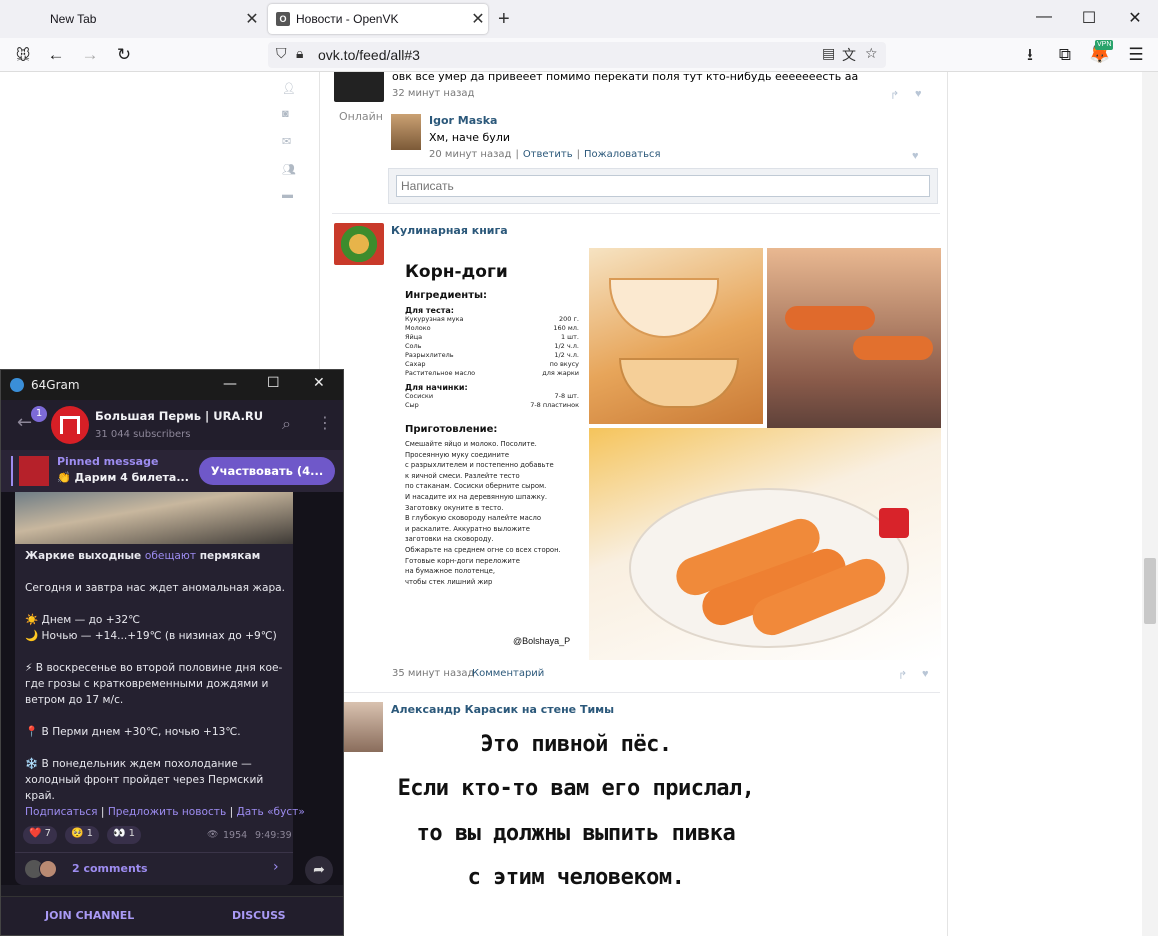 The width and height of the screenshot is (1158, 936). I want to click on more-vertical-icon: ⋮, so click(325, 422).